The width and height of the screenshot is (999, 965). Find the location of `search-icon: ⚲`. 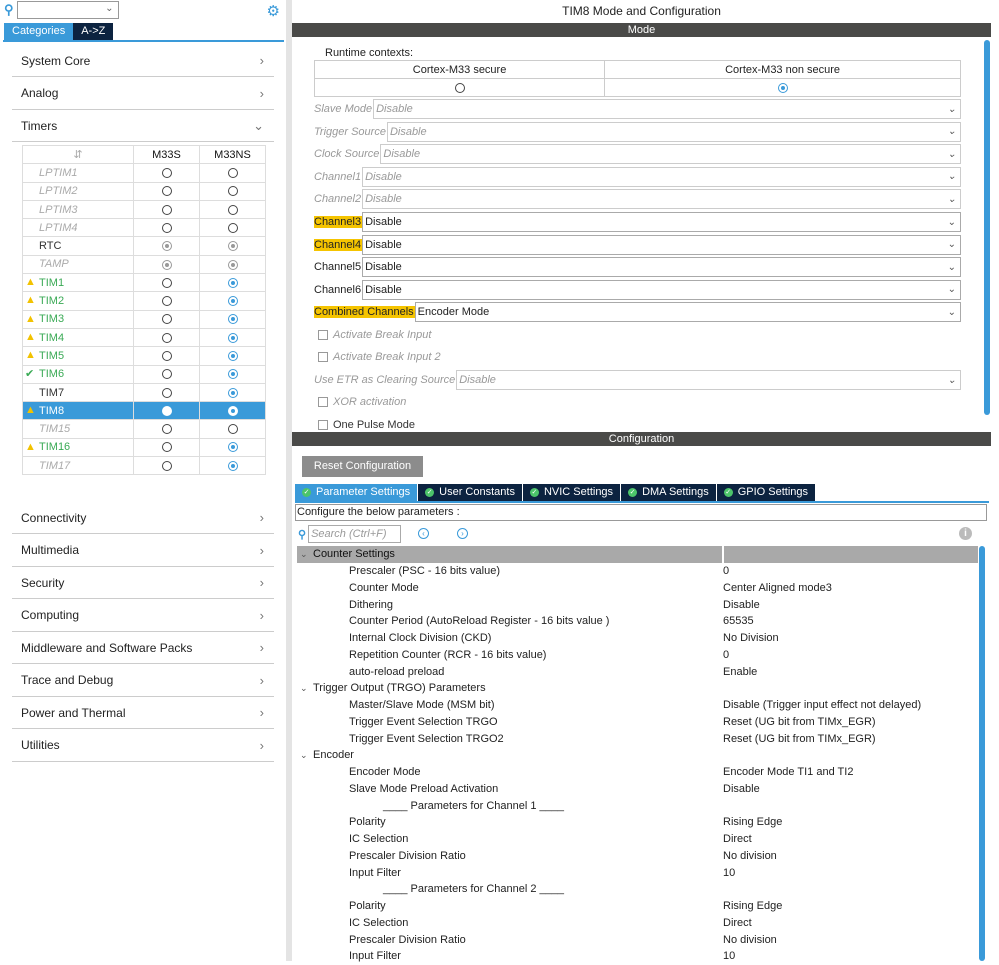

search-icon: ⚲ is located at coordinates (9, 10).